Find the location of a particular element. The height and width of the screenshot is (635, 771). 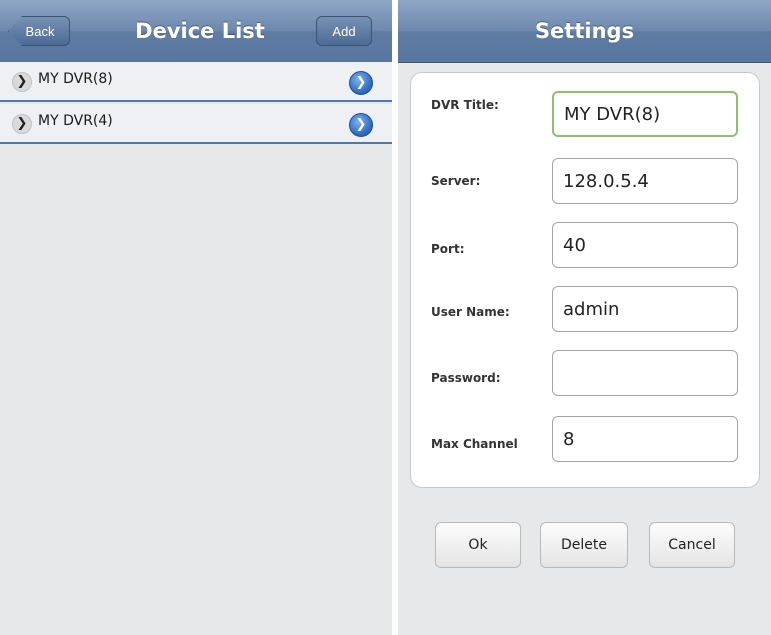

settings-title: Settings is located at coordinates (584, 31).